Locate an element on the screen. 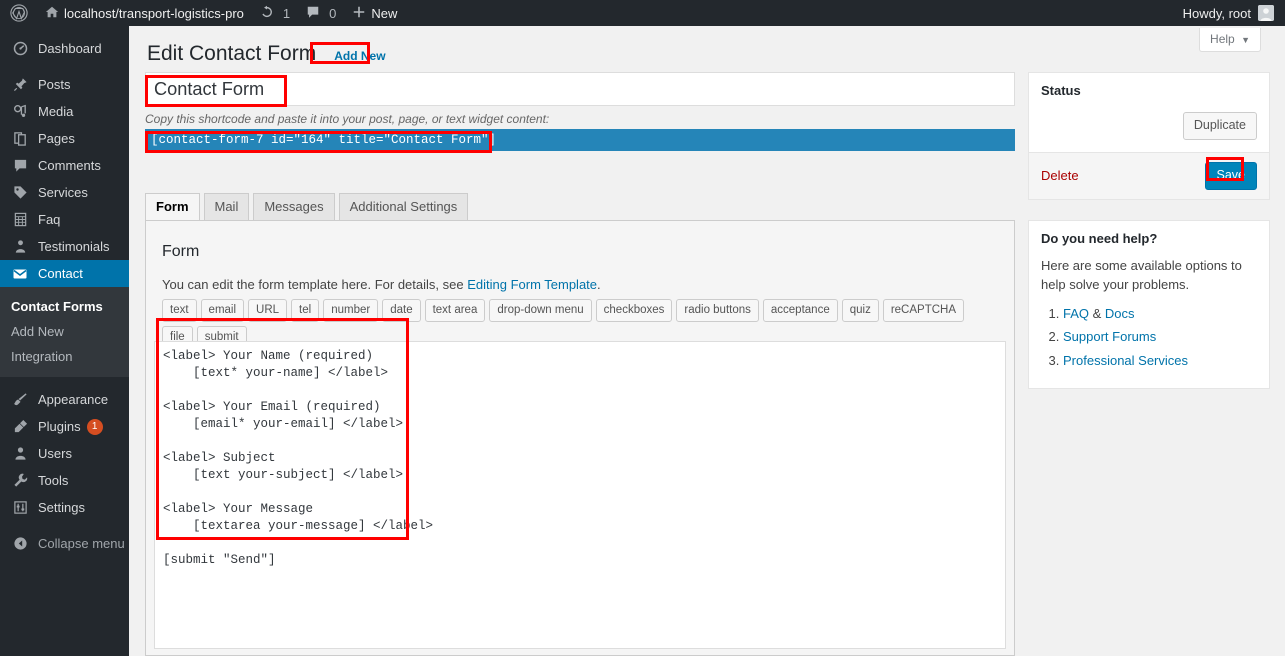 The height and width of the screenshot is (656, 1285). sidebar-item-contact: Contact is located at coordinates (64, 273).